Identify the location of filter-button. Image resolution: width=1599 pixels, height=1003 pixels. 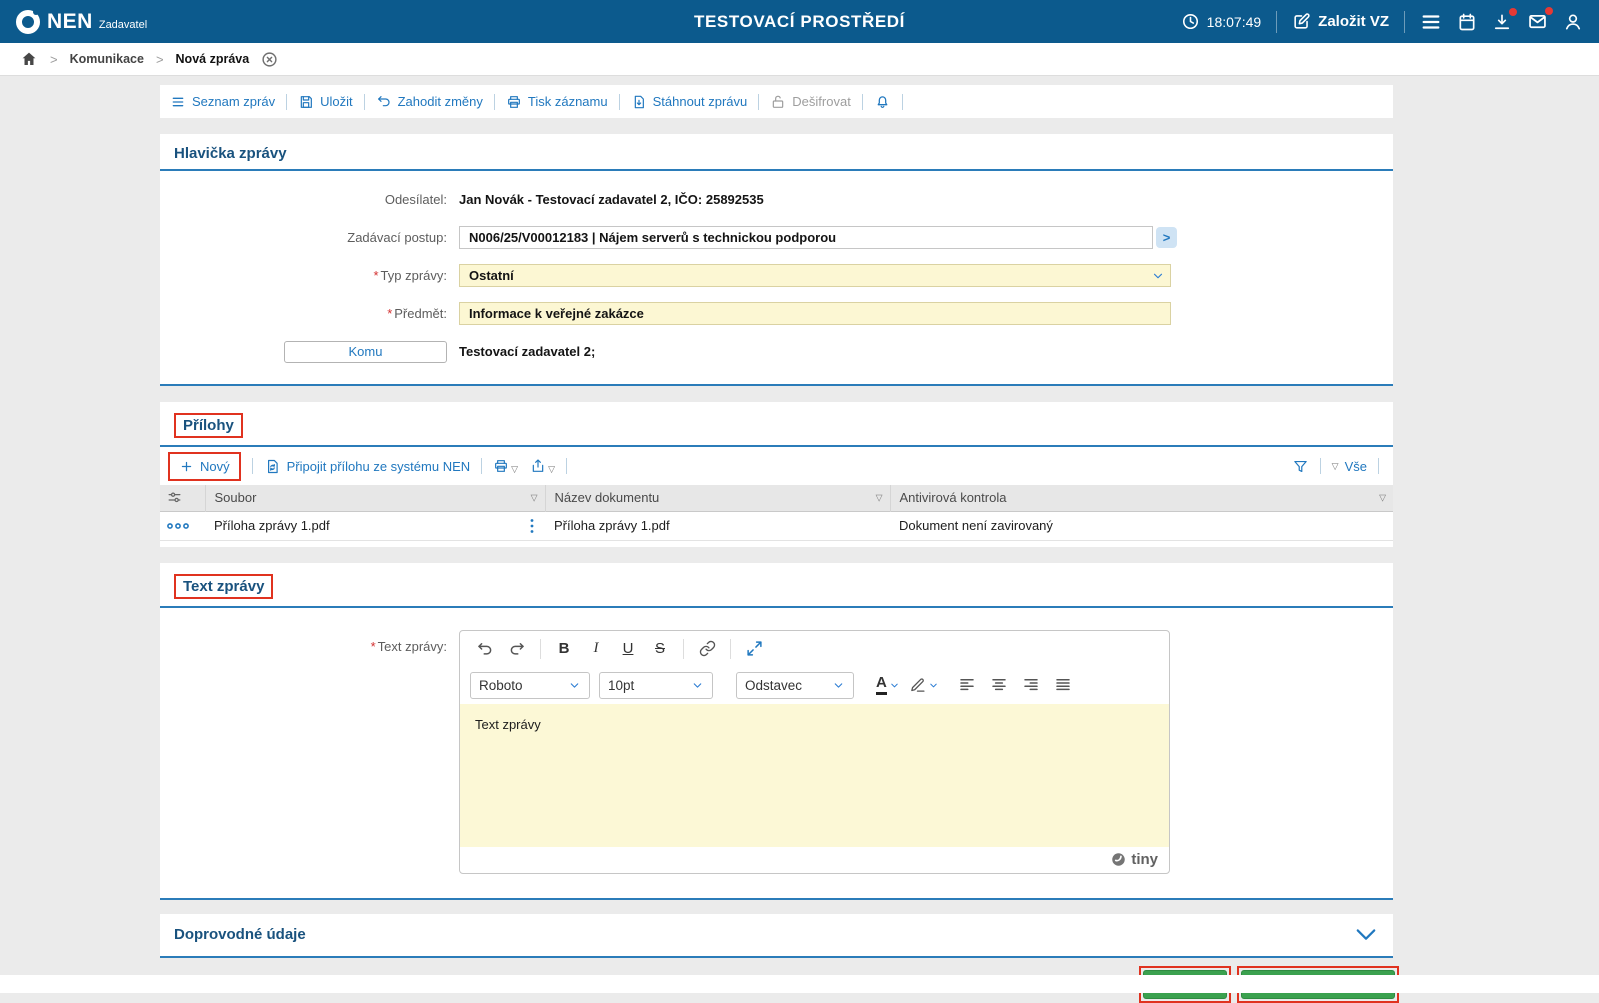
(1300, 466).